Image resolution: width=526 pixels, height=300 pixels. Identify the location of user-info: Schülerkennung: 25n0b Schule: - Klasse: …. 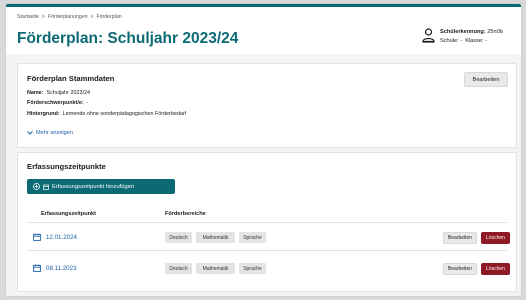
(470, 37).